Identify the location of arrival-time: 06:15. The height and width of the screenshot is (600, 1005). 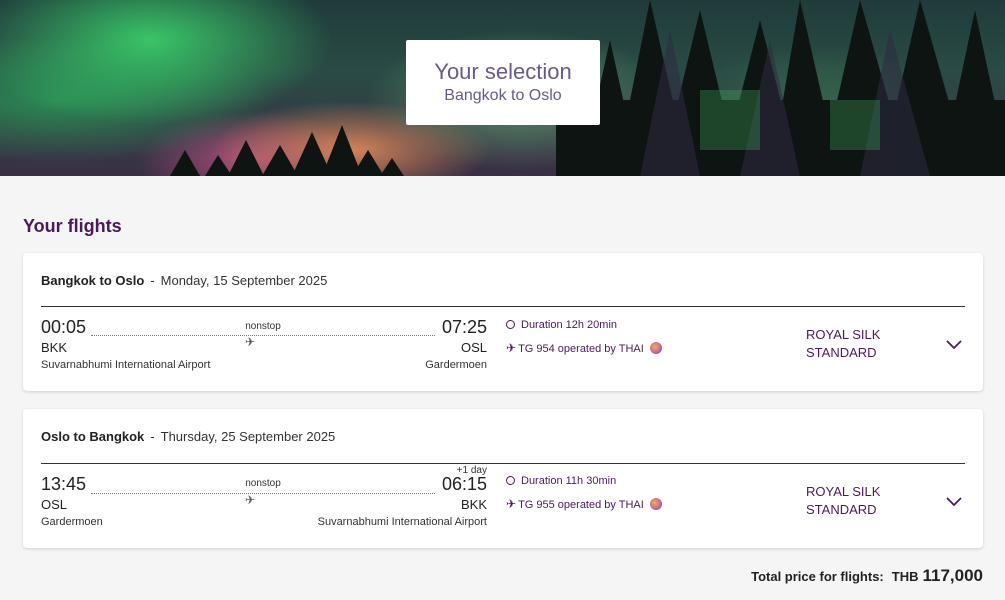
(464, 484).